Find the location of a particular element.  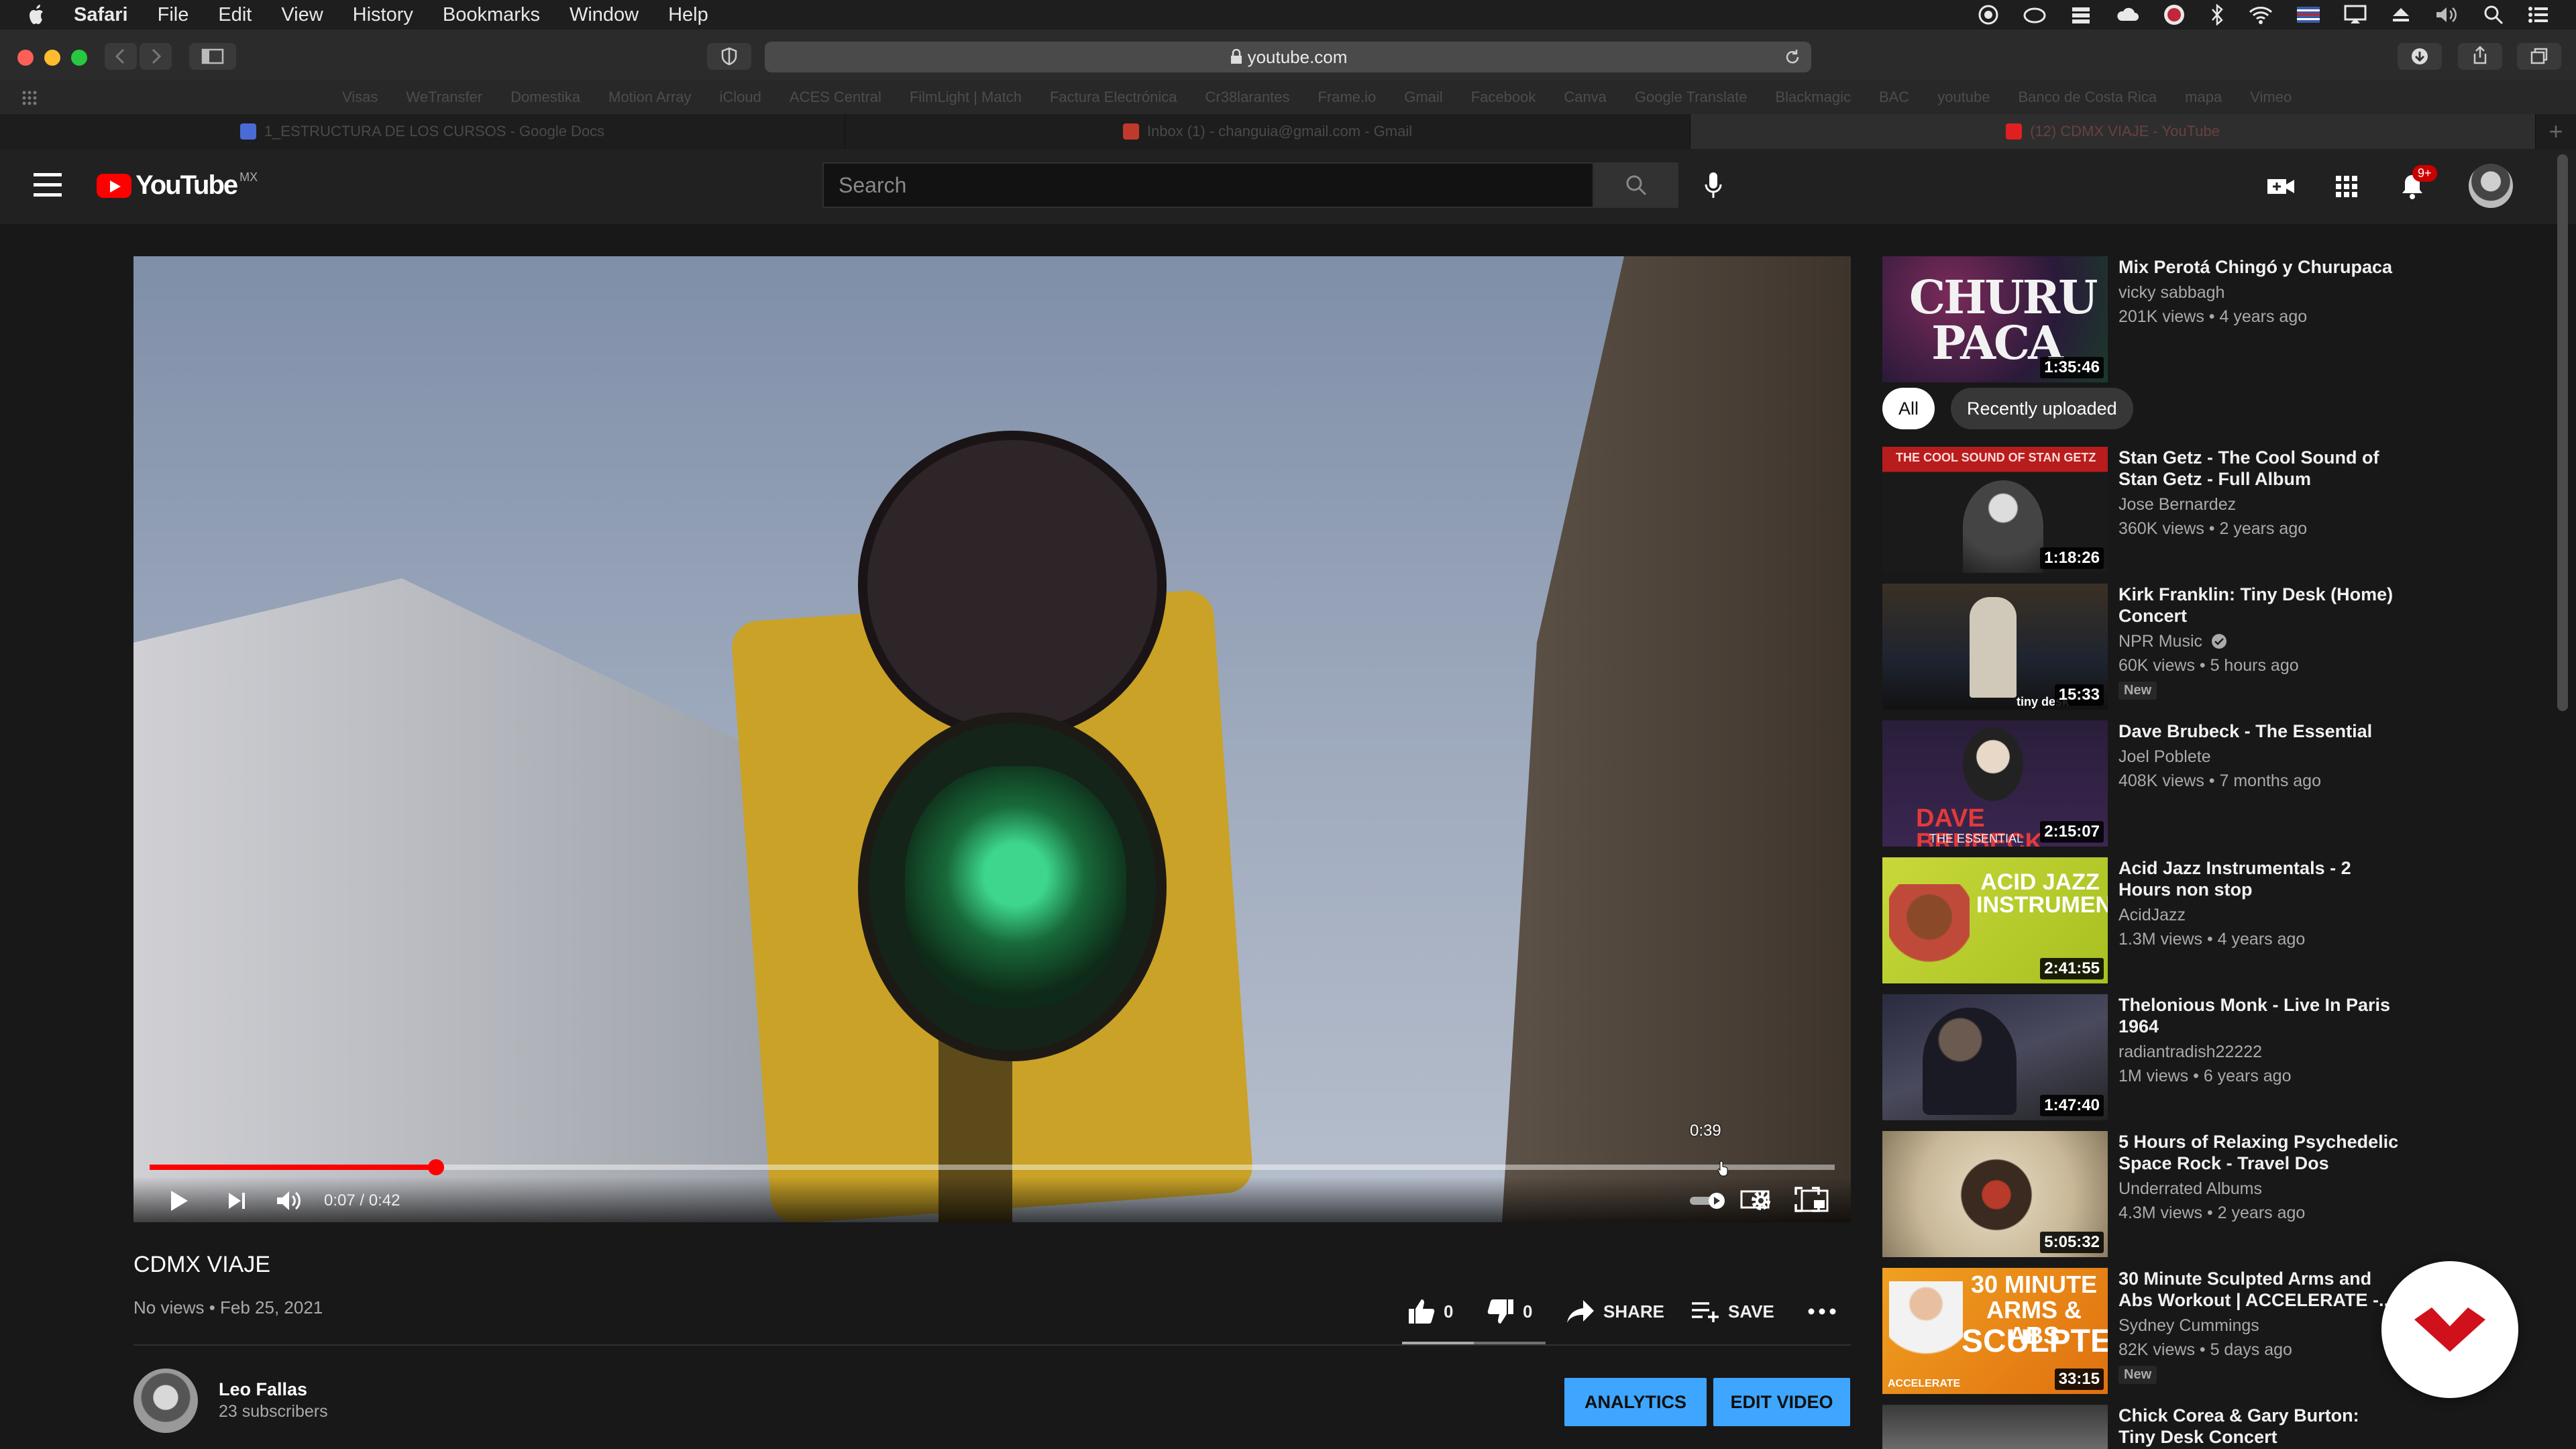

video-thumbnail: 5:05:32 is located at coordinates (1995, 1194).